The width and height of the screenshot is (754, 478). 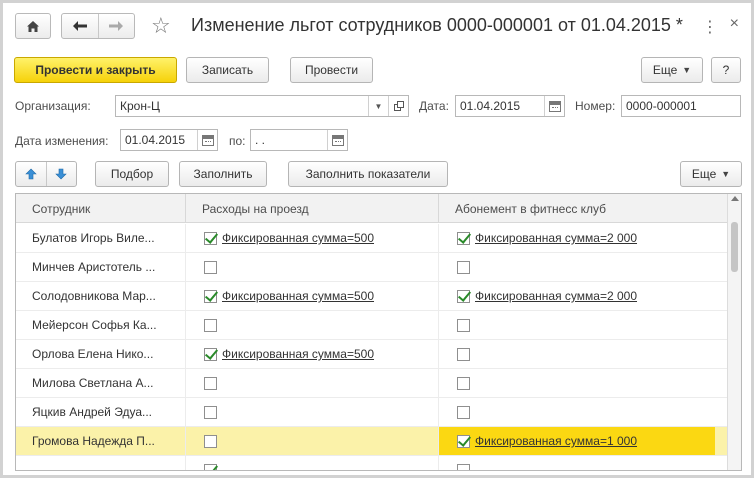 What do you see at coordinates (734, 247) in the screenshot?
I see `scroll-thumb` at bounding box center [734, 247].